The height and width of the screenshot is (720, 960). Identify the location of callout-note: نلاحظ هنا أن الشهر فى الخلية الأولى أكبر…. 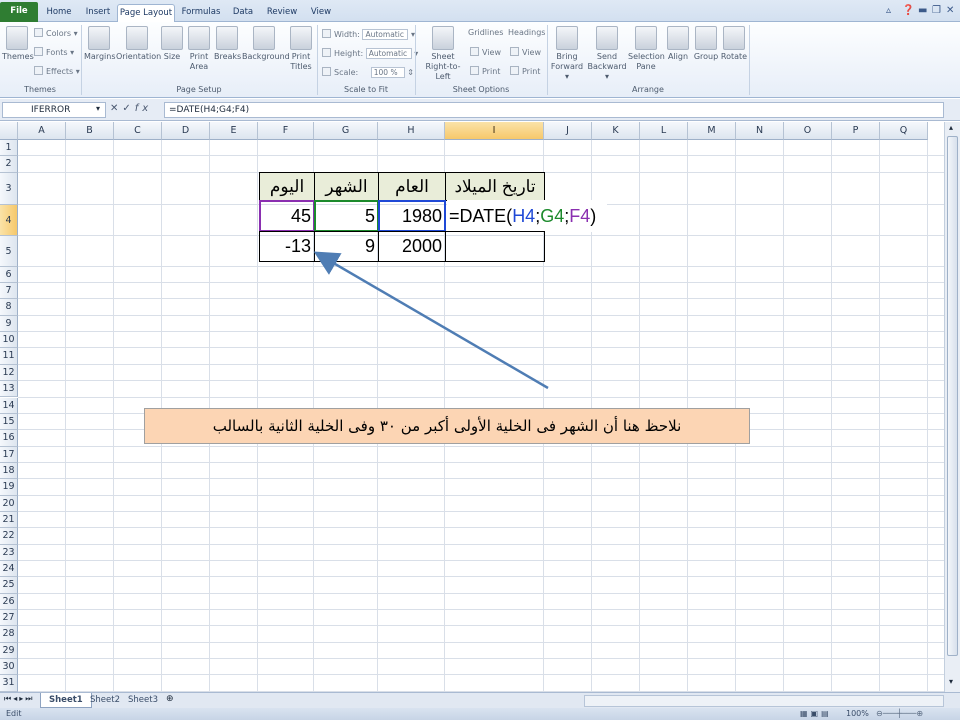
(447, 426).